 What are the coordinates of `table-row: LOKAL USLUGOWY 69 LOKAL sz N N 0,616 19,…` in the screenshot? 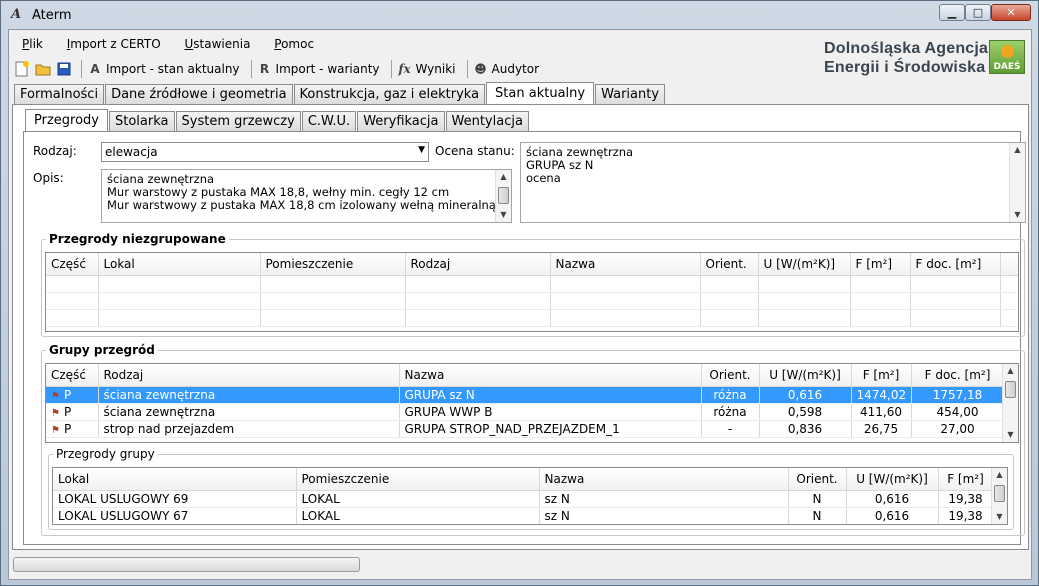 It's located at (523, 499).